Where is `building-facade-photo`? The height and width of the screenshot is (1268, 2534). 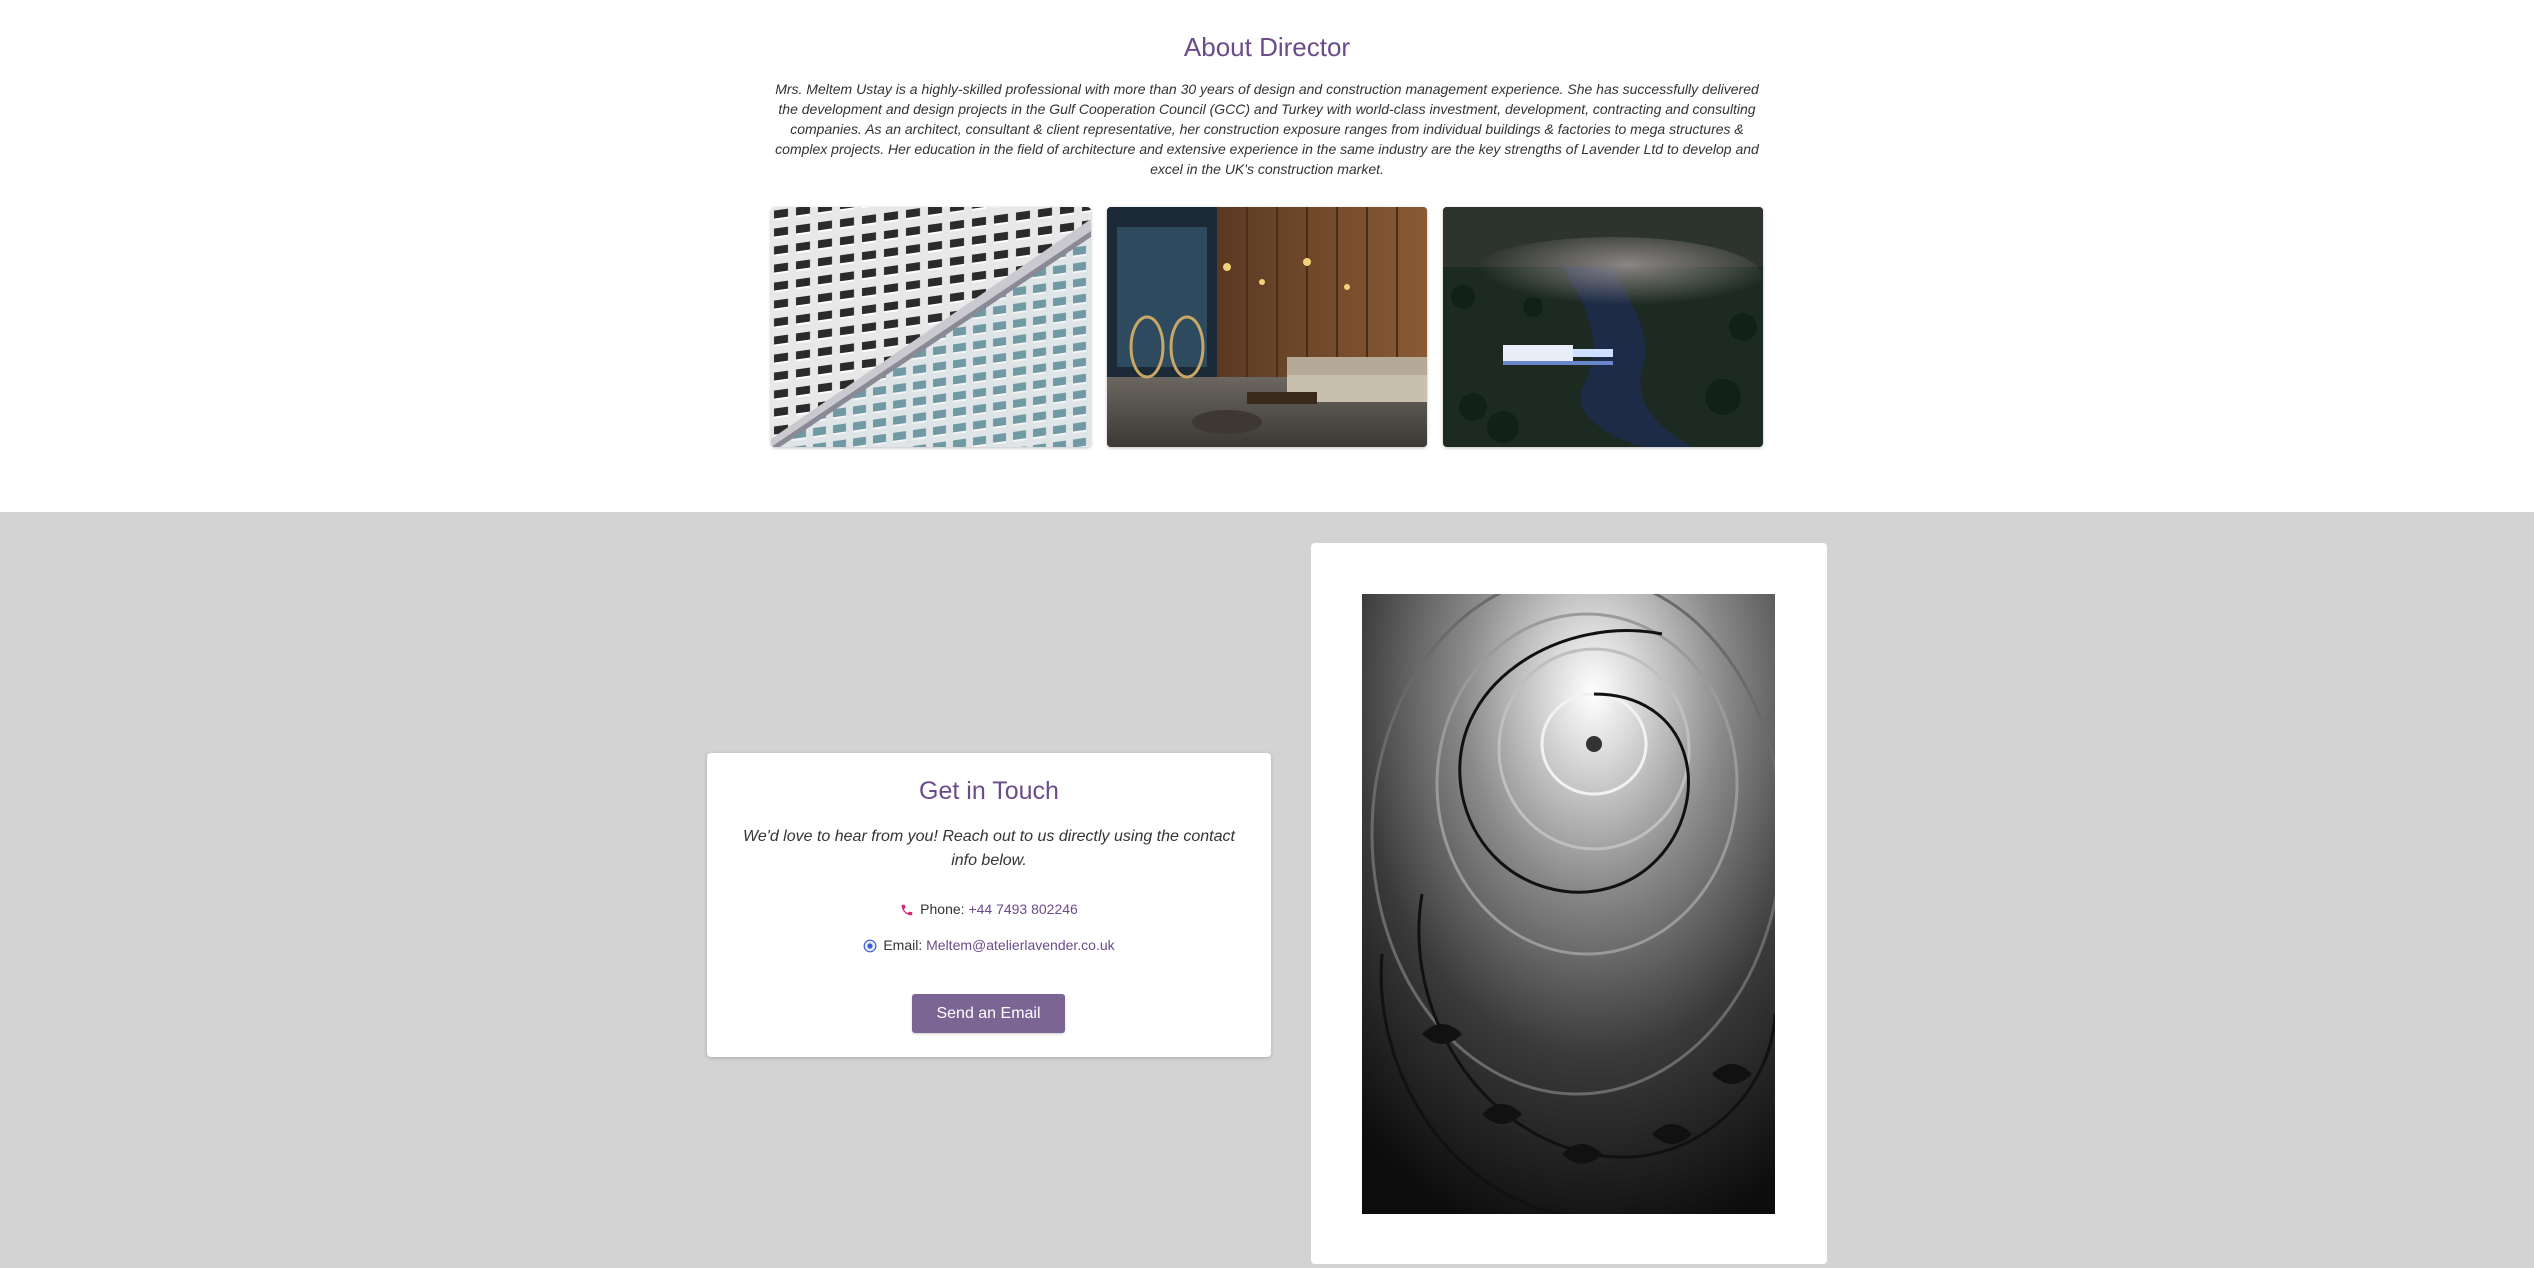 building-facade-photo is located at coordinates (931, 327).